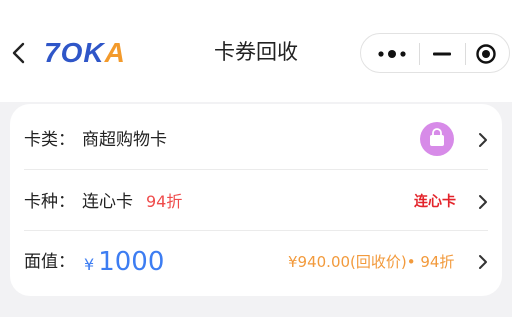 Image resolution: width=512 pixels, height=317 pixels. What do you see at coordinates (49, 140) in the screenshot?
I see `card-type-label: 卡类：` at bounding box center [49, 140].